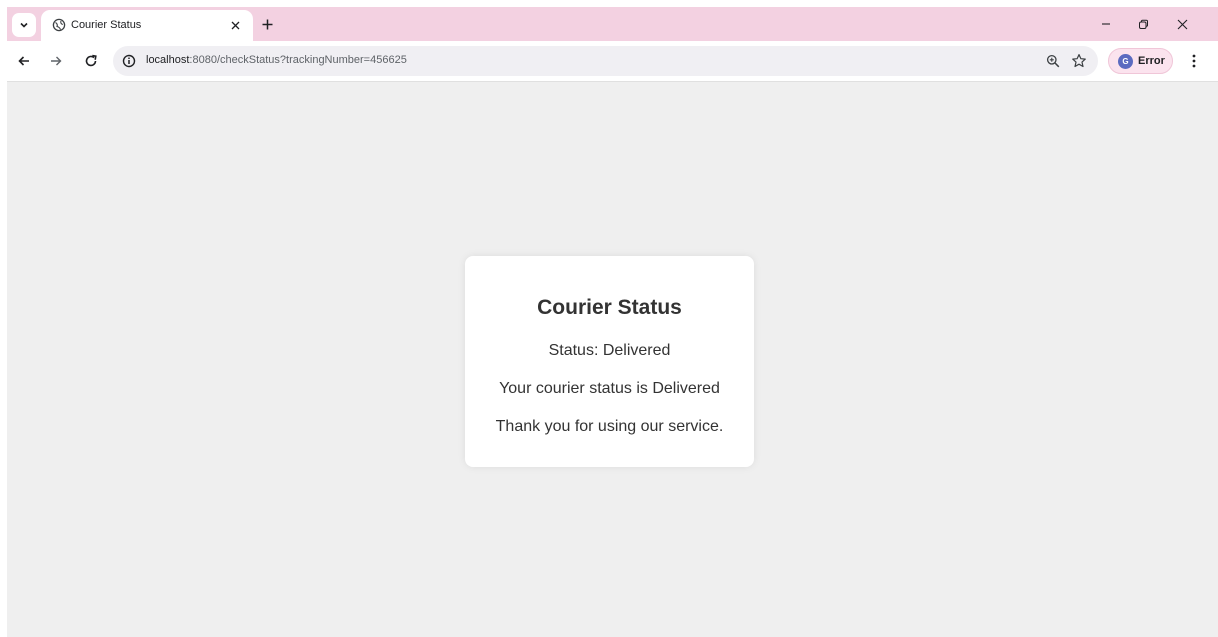 The height and width of the screenshot is (637, 1218). I want to click on page-title: Courier Status, so click(609, 307).